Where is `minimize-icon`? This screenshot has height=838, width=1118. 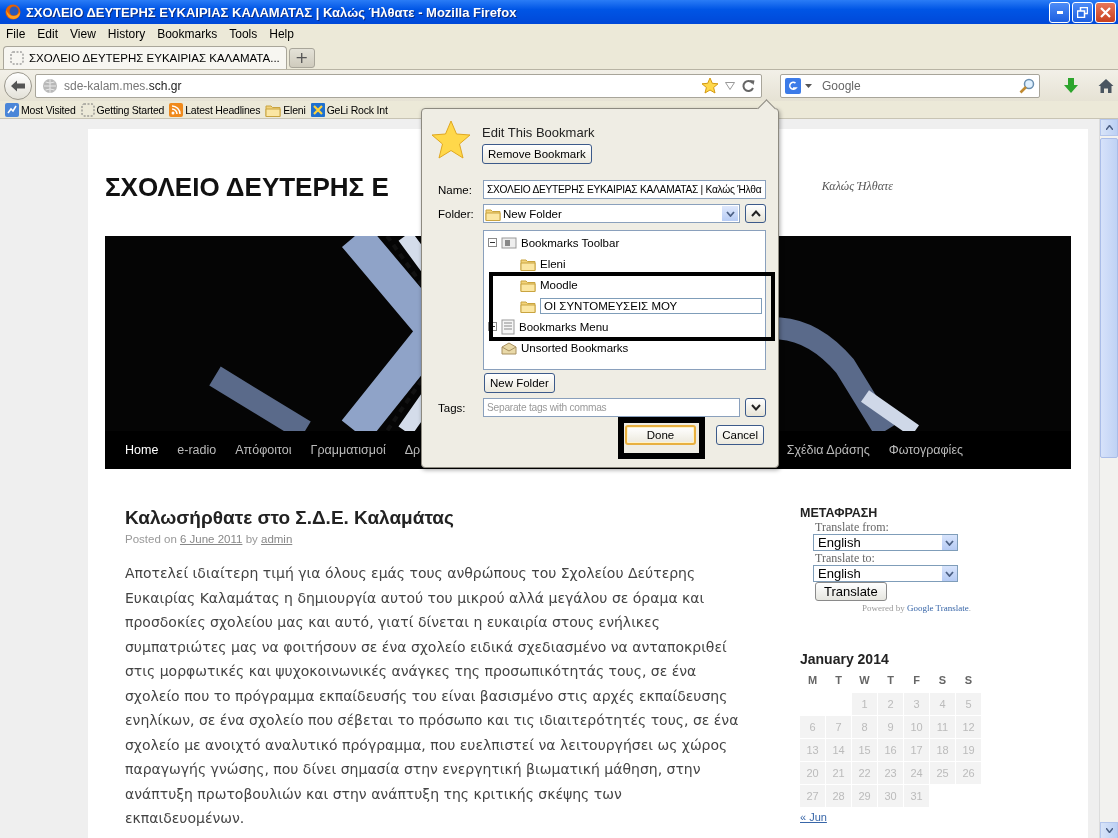
minimize-icon is located at coordinates (1059, 12).